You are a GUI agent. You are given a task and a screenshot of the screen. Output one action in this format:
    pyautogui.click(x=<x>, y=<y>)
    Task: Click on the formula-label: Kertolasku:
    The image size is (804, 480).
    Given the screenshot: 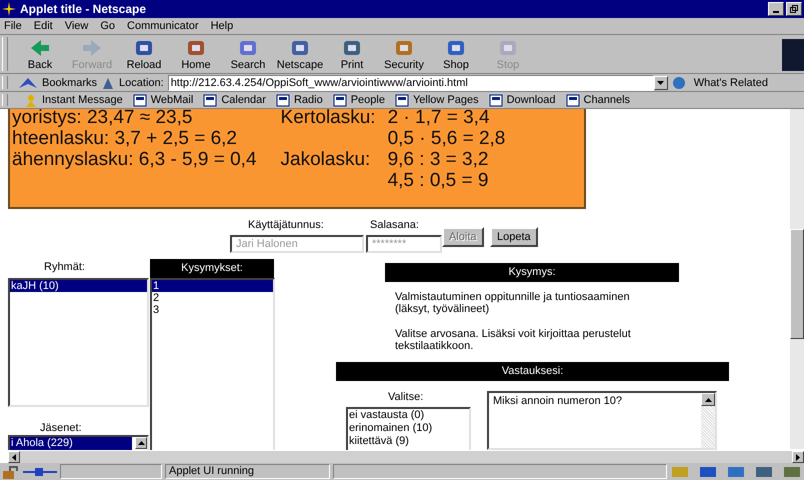 What is the action you would take?
    pyautogui.click(x=328, y=118)
    